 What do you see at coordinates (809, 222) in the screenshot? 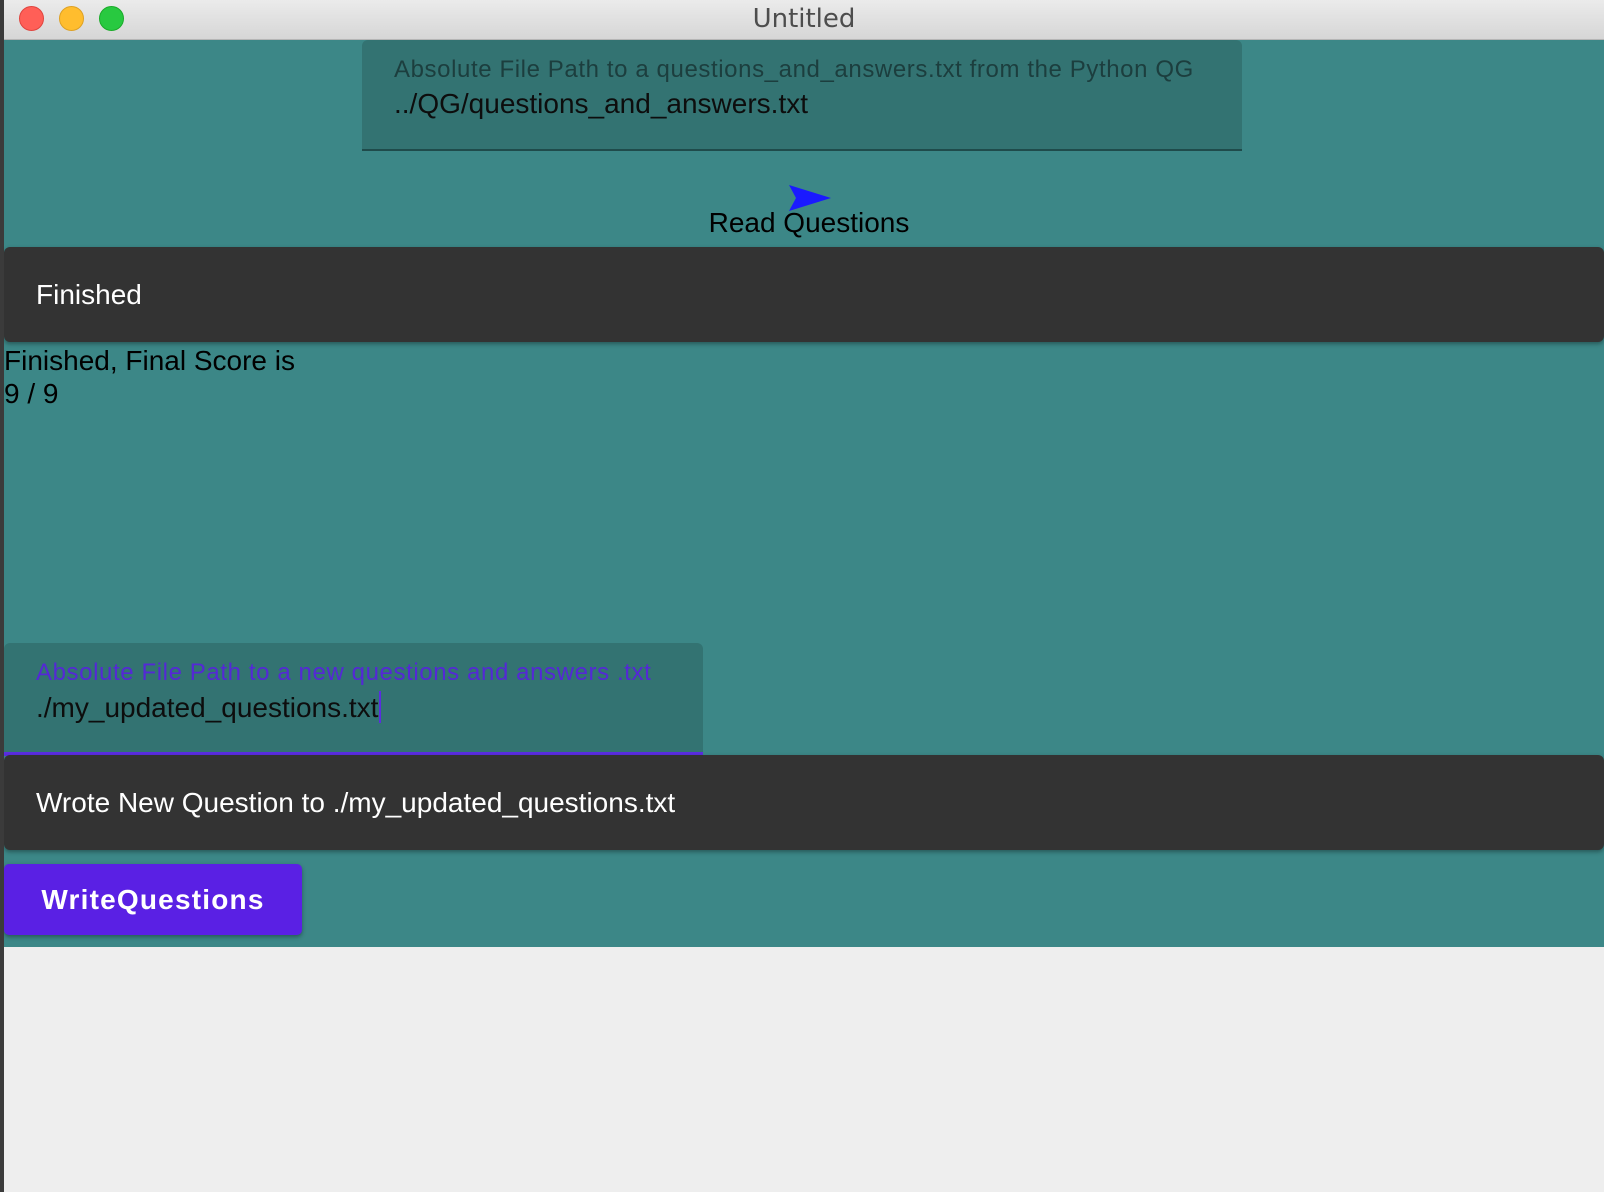
I see `read-questions-label: Read Questions` at bounding box center [809, 222].